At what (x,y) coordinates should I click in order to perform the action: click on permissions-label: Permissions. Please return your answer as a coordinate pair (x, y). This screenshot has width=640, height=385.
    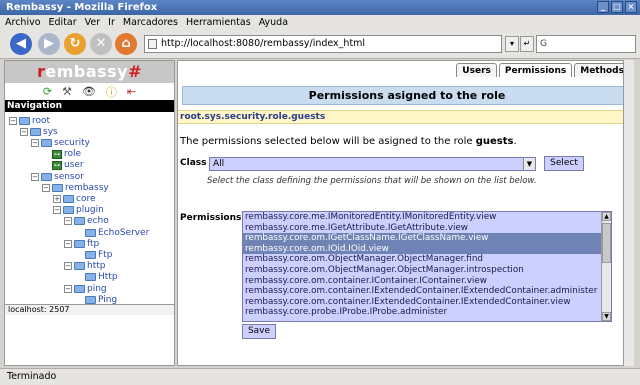
    Looking at the image, I should click on (211, 218).